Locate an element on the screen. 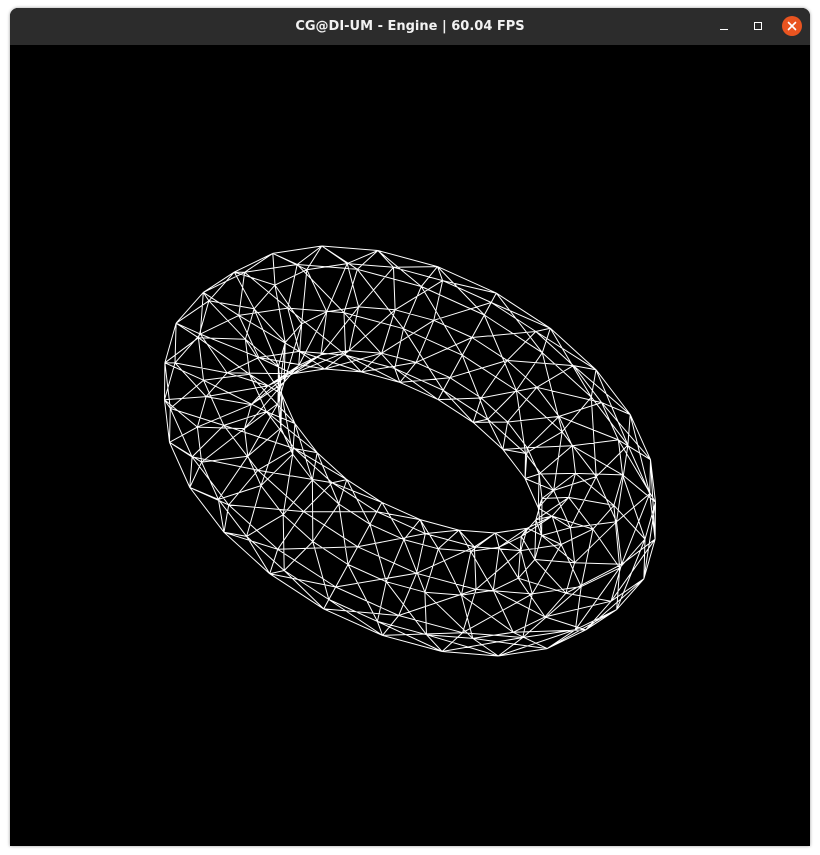 The image size is (820, 855). title-bar: CG@DI-UM - Engine | 60.04 FPS is located at coordinates (410, 27).